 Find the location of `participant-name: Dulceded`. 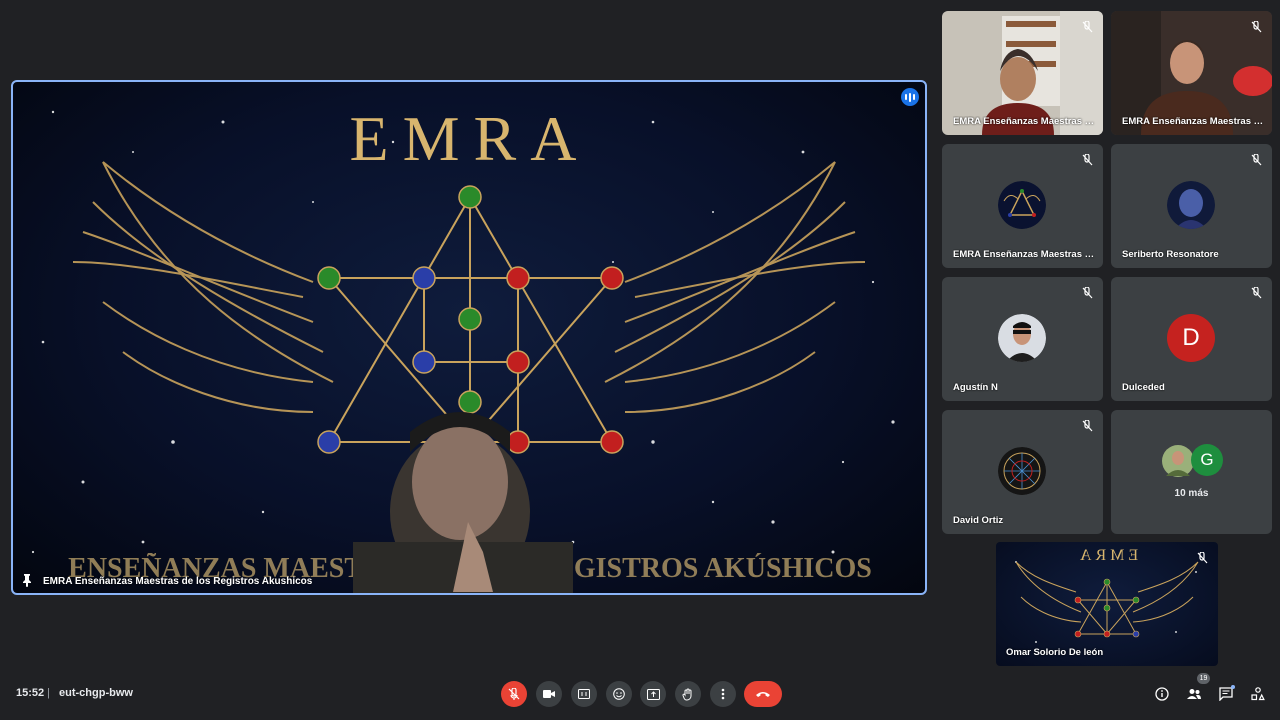

participant-name: Dulceded is located at coordinates (1143, 387).